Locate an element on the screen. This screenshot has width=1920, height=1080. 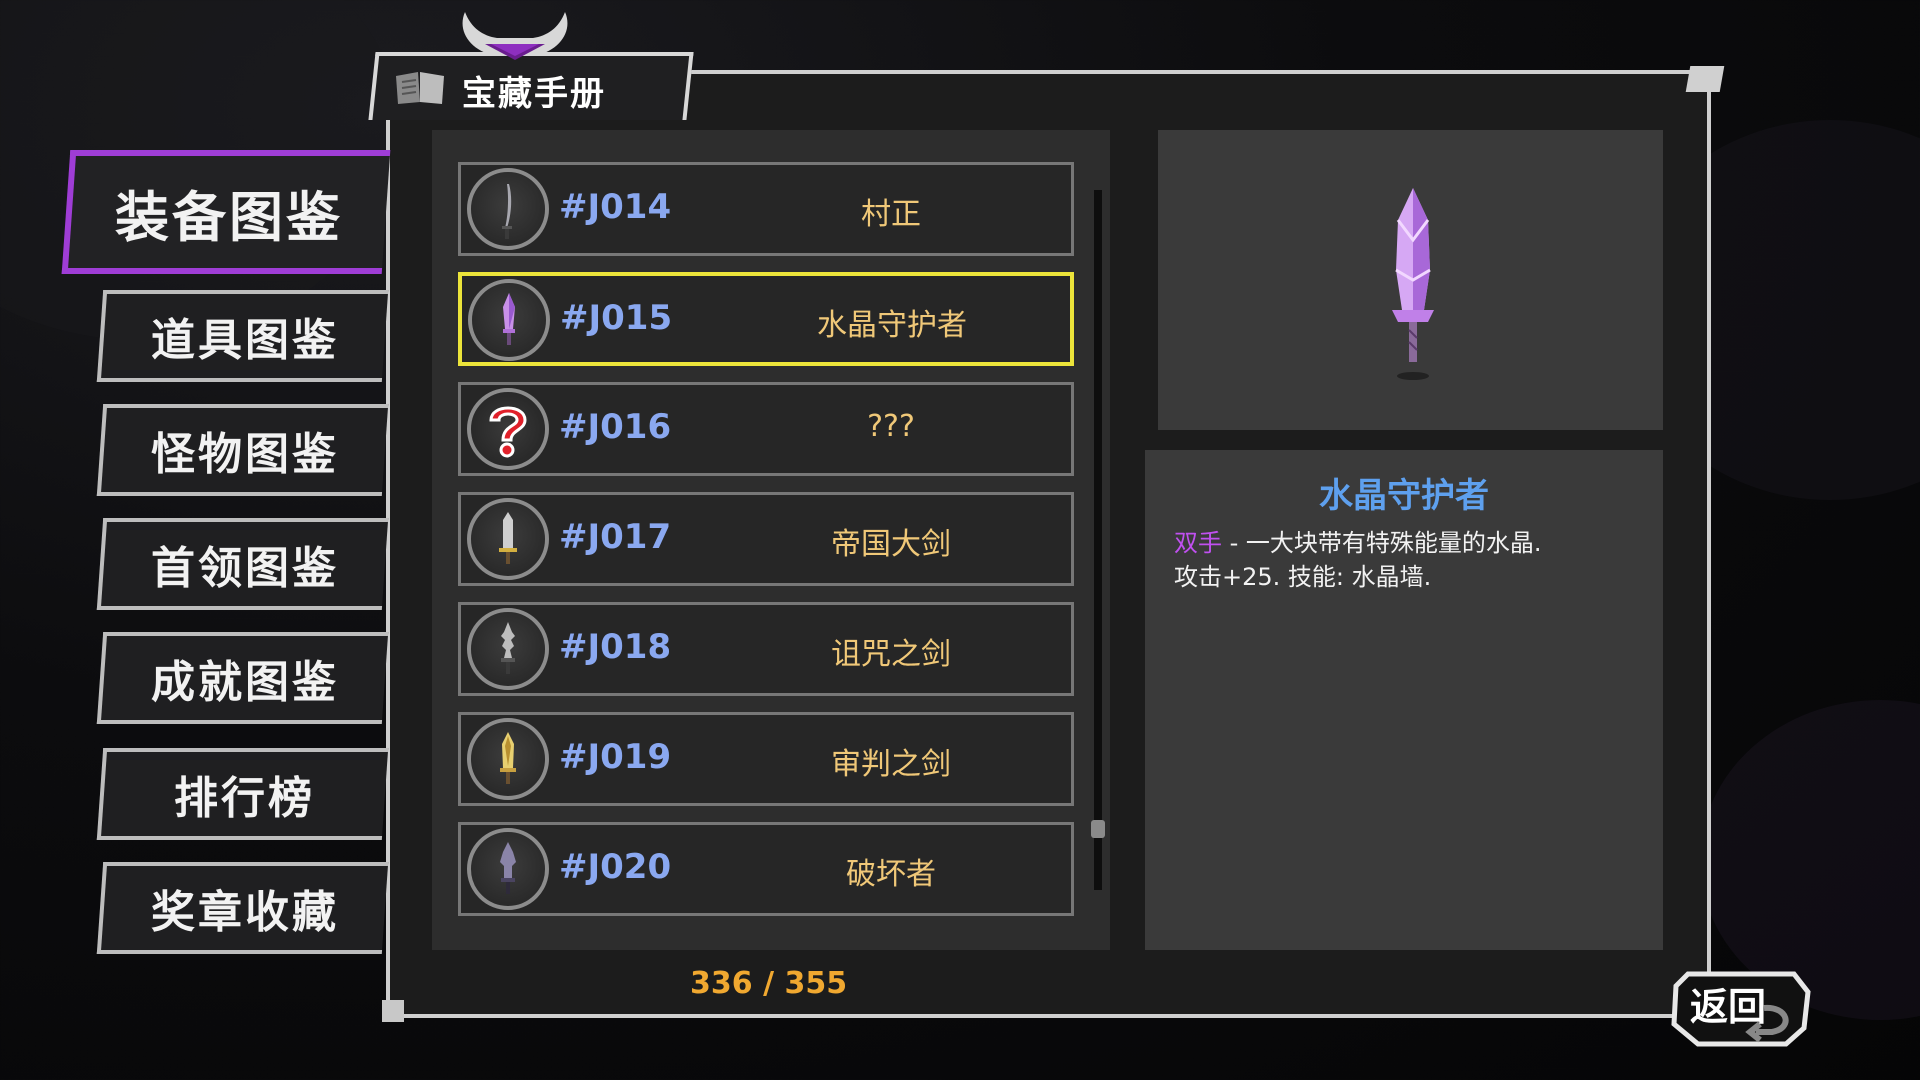
menu-item-leaderboard: 排行榜 is located at coordinates (242, 794).